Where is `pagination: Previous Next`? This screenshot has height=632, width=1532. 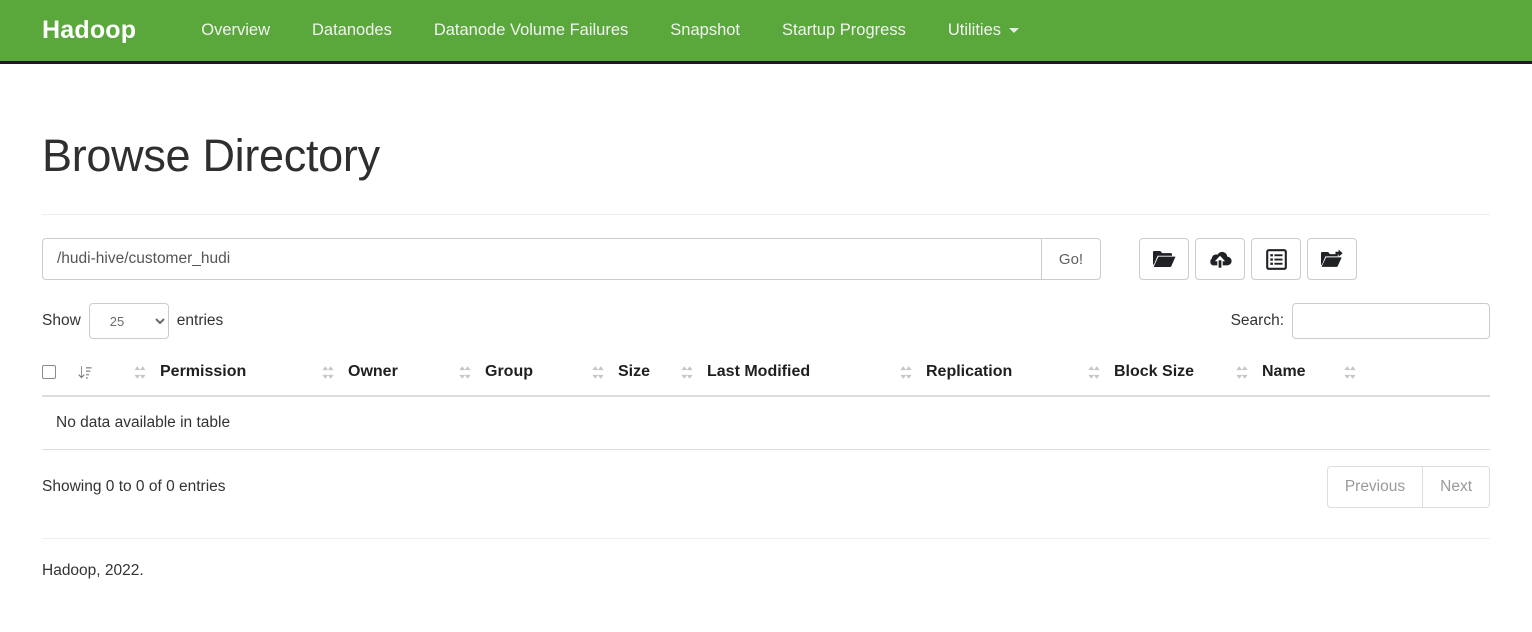
pagination: Previous Next is located at coordinates (1408, 487).